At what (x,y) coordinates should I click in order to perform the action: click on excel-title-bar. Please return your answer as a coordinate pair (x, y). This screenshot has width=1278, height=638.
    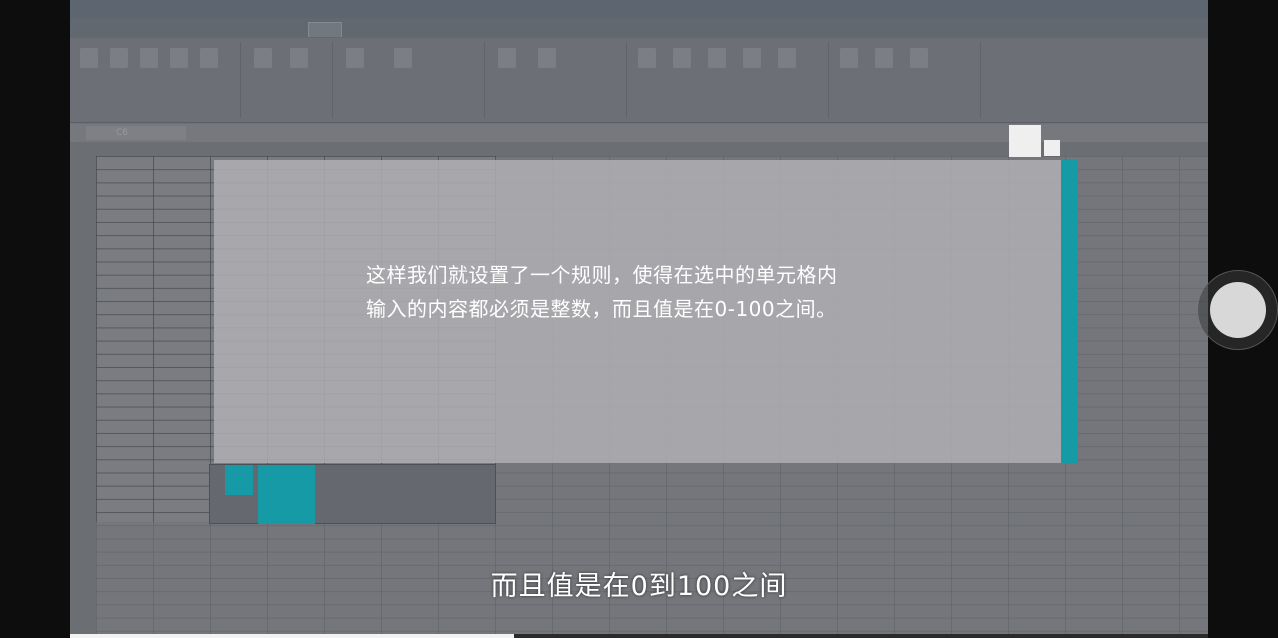
    Looking at the image, I should click on (639, 9).